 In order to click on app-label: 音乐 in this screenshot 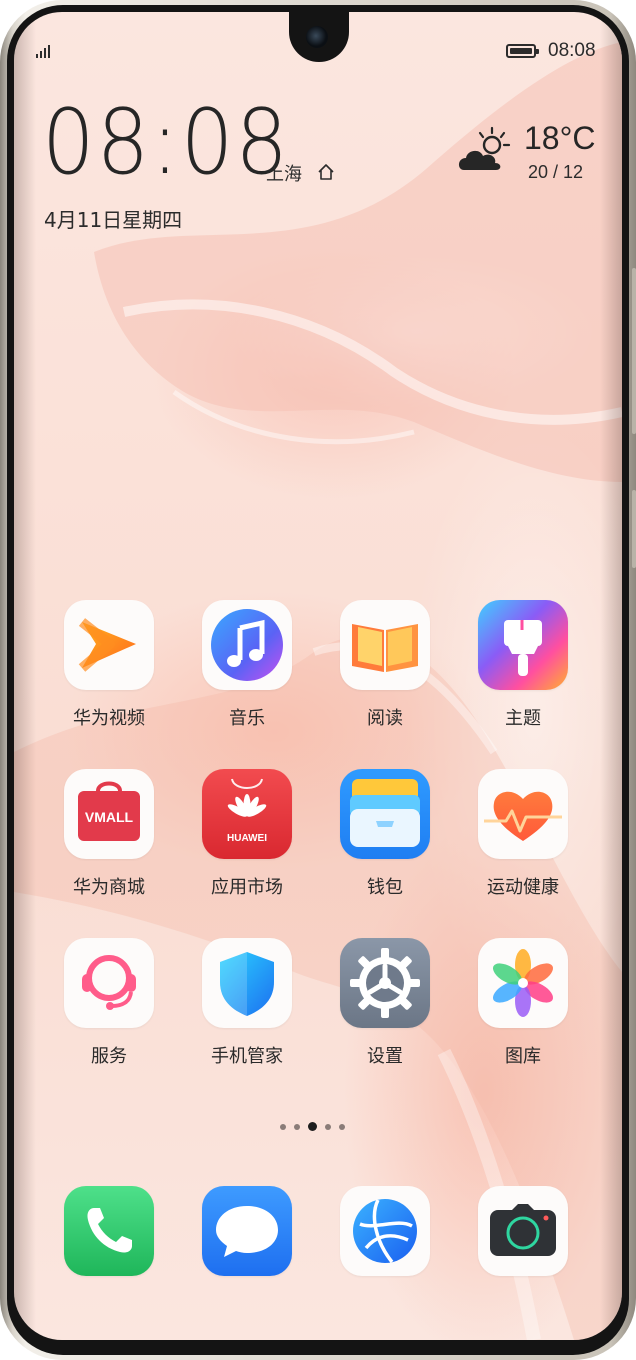, I will do `click(247, 718)`.